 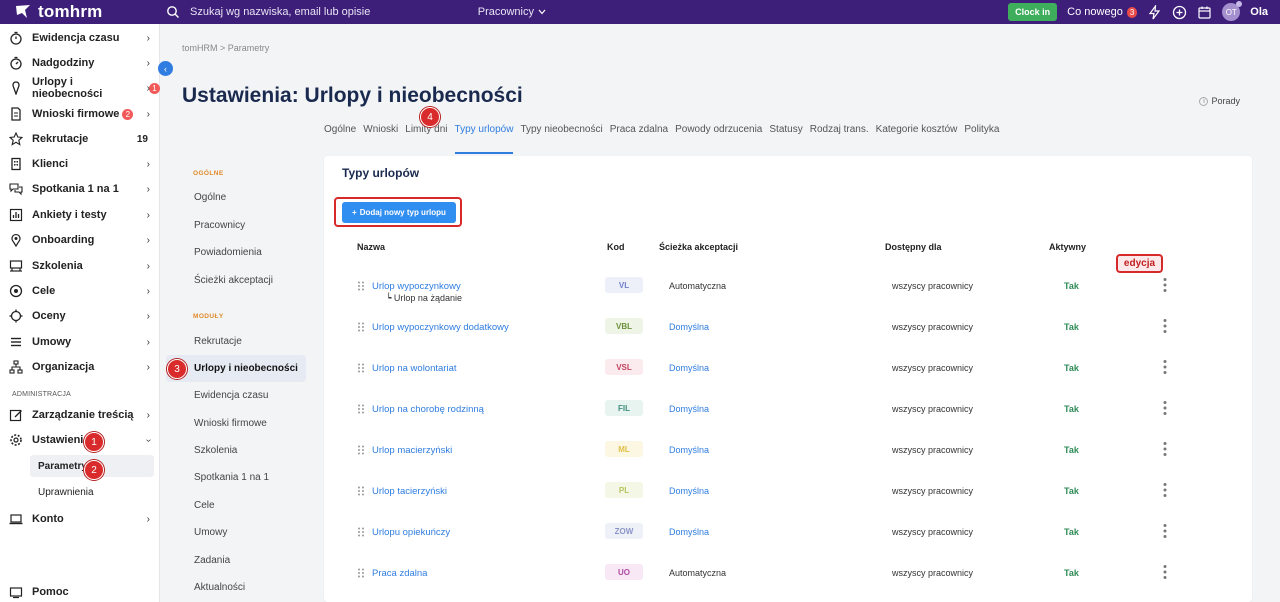 What do you see at coordinates (236, 395) in the screenshot?
I see `subnav-item: Ewidencja czasu` at bounding box center [236, 395].